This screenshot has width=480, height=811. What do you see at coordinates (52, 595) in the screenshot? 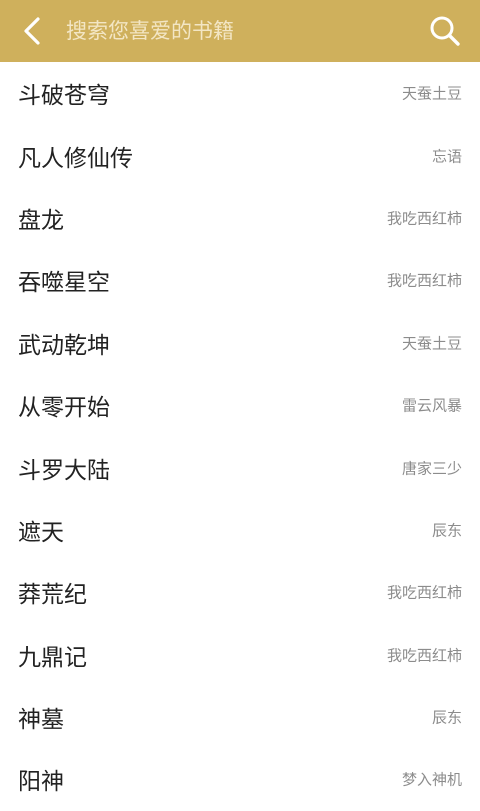
I see `book-title: 莽荒纪` at bounding box center [52, 595].